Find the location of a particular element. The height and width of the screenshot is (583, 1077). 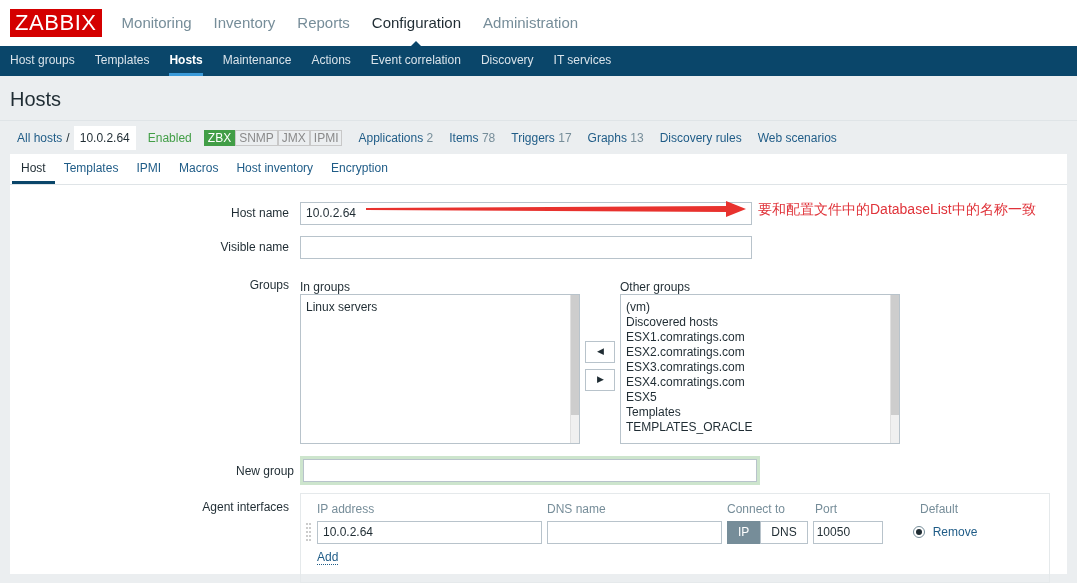

list-option: ESX1.comratings.com is located at coordinates (755, 337).